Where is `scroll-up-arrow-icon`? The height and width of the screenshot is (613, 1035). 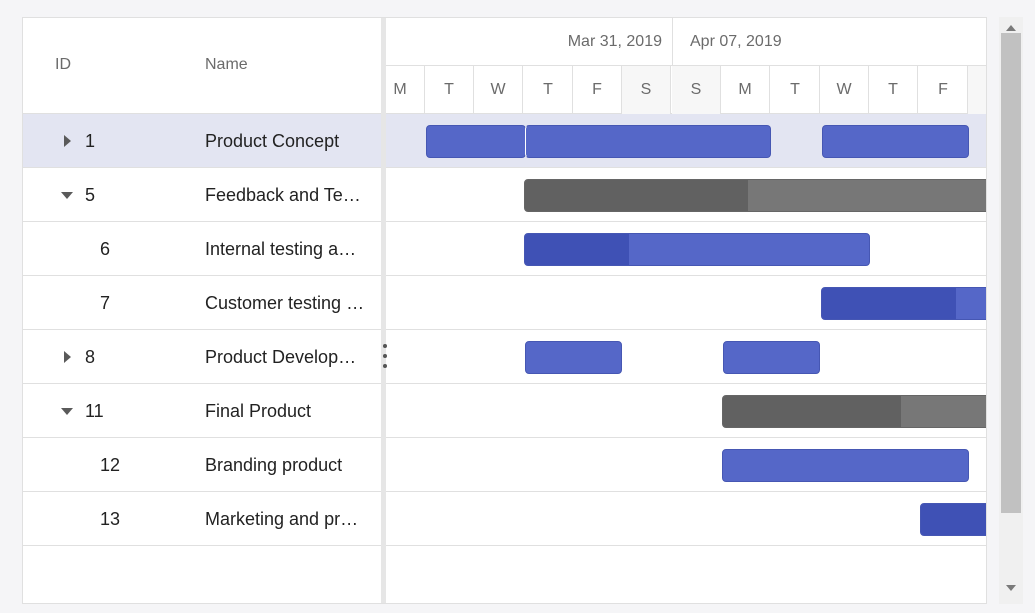 scroll-up-arrow-icon is located at coordinates (1011, 28).